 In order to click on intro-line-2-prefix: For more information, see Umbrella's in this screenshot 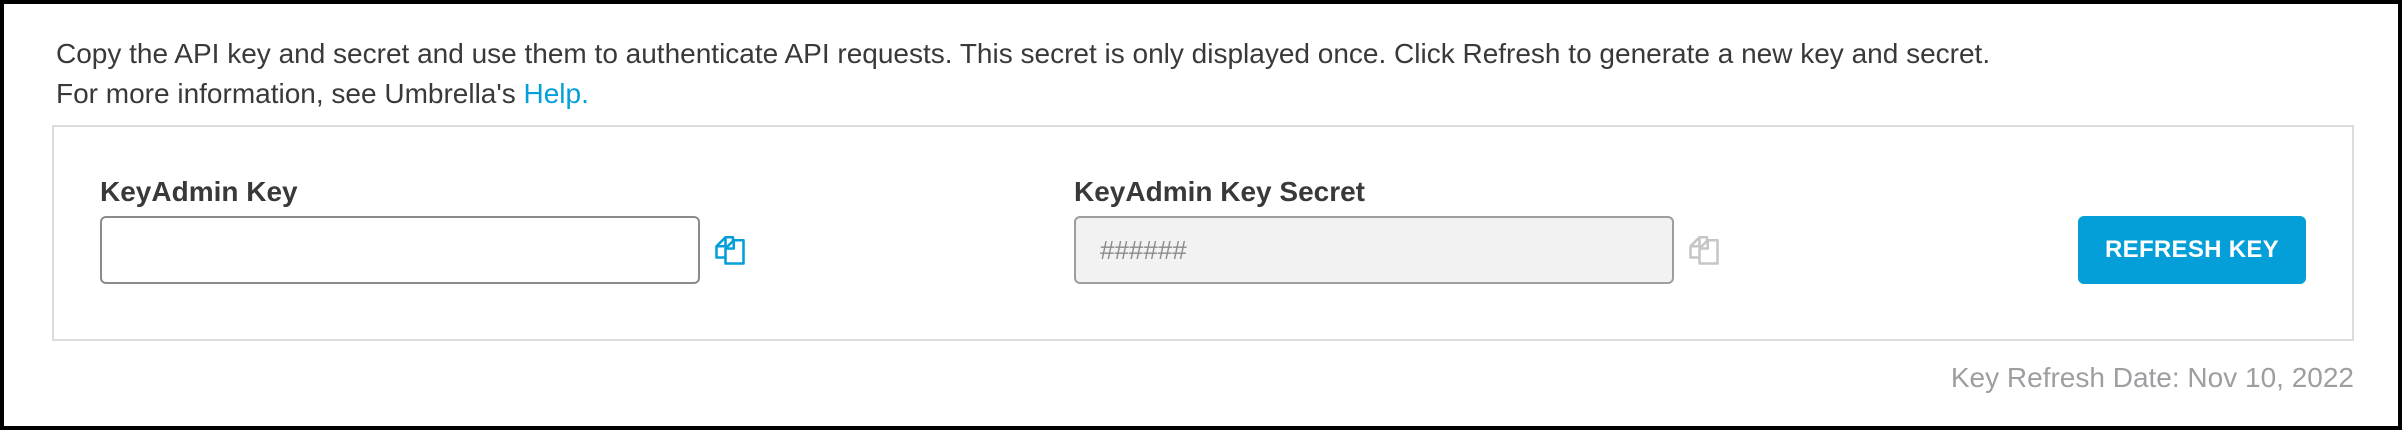, I will do `click(290, 93)`.